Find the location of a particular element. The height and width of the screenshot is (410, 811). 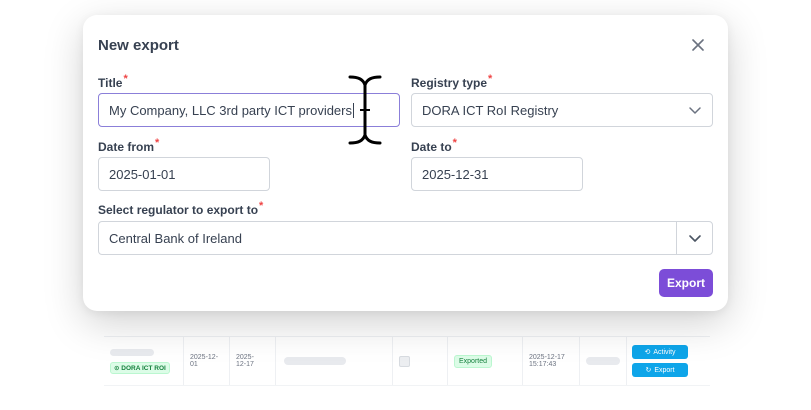

refresh-icon: ↻ is located at coordinates (648, 370).